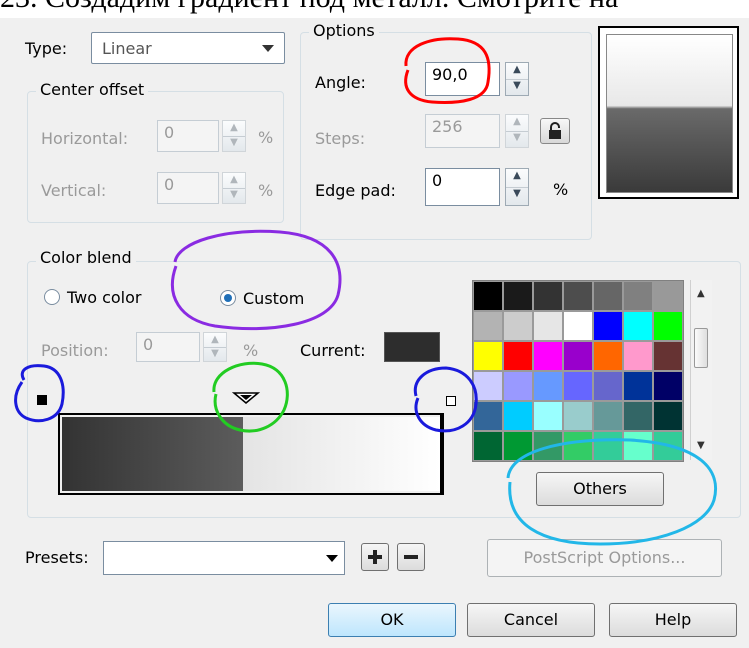  Describe the element at coordinates (250, 397) in the screenshot. I see `green-annotation-circle` at that location.